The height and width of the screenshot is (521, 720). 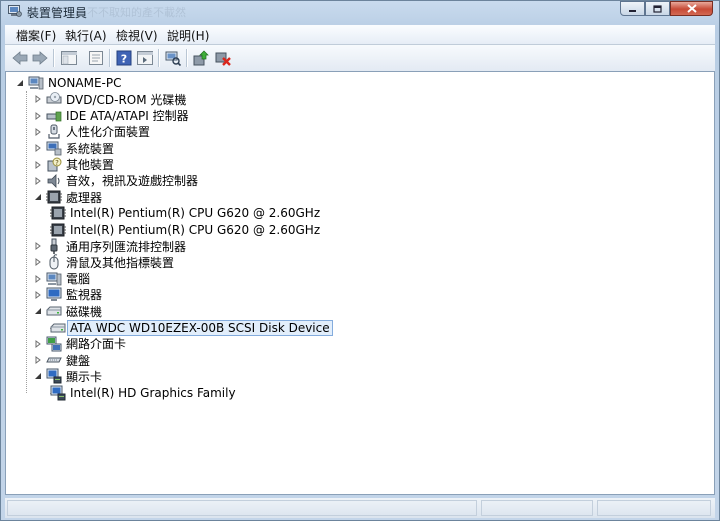 What do you see at coordinates (54, 344) in the screenshot?
I see `network-adapter-icon` at bounding box center [54, 344].